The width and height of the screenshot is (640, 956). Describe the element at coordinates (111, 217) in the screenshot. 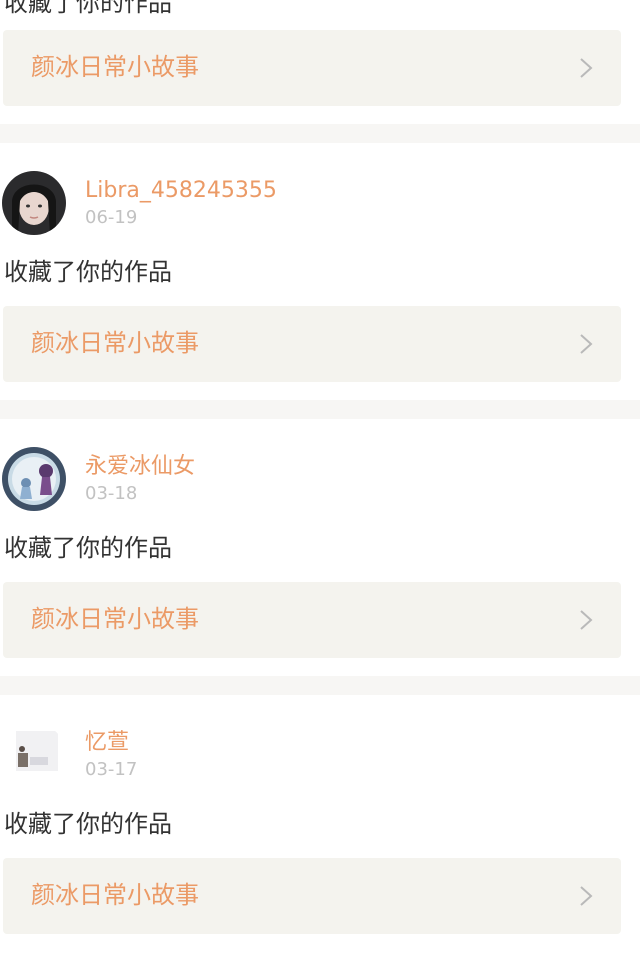

I see `timestamp: 06-19` at that location.